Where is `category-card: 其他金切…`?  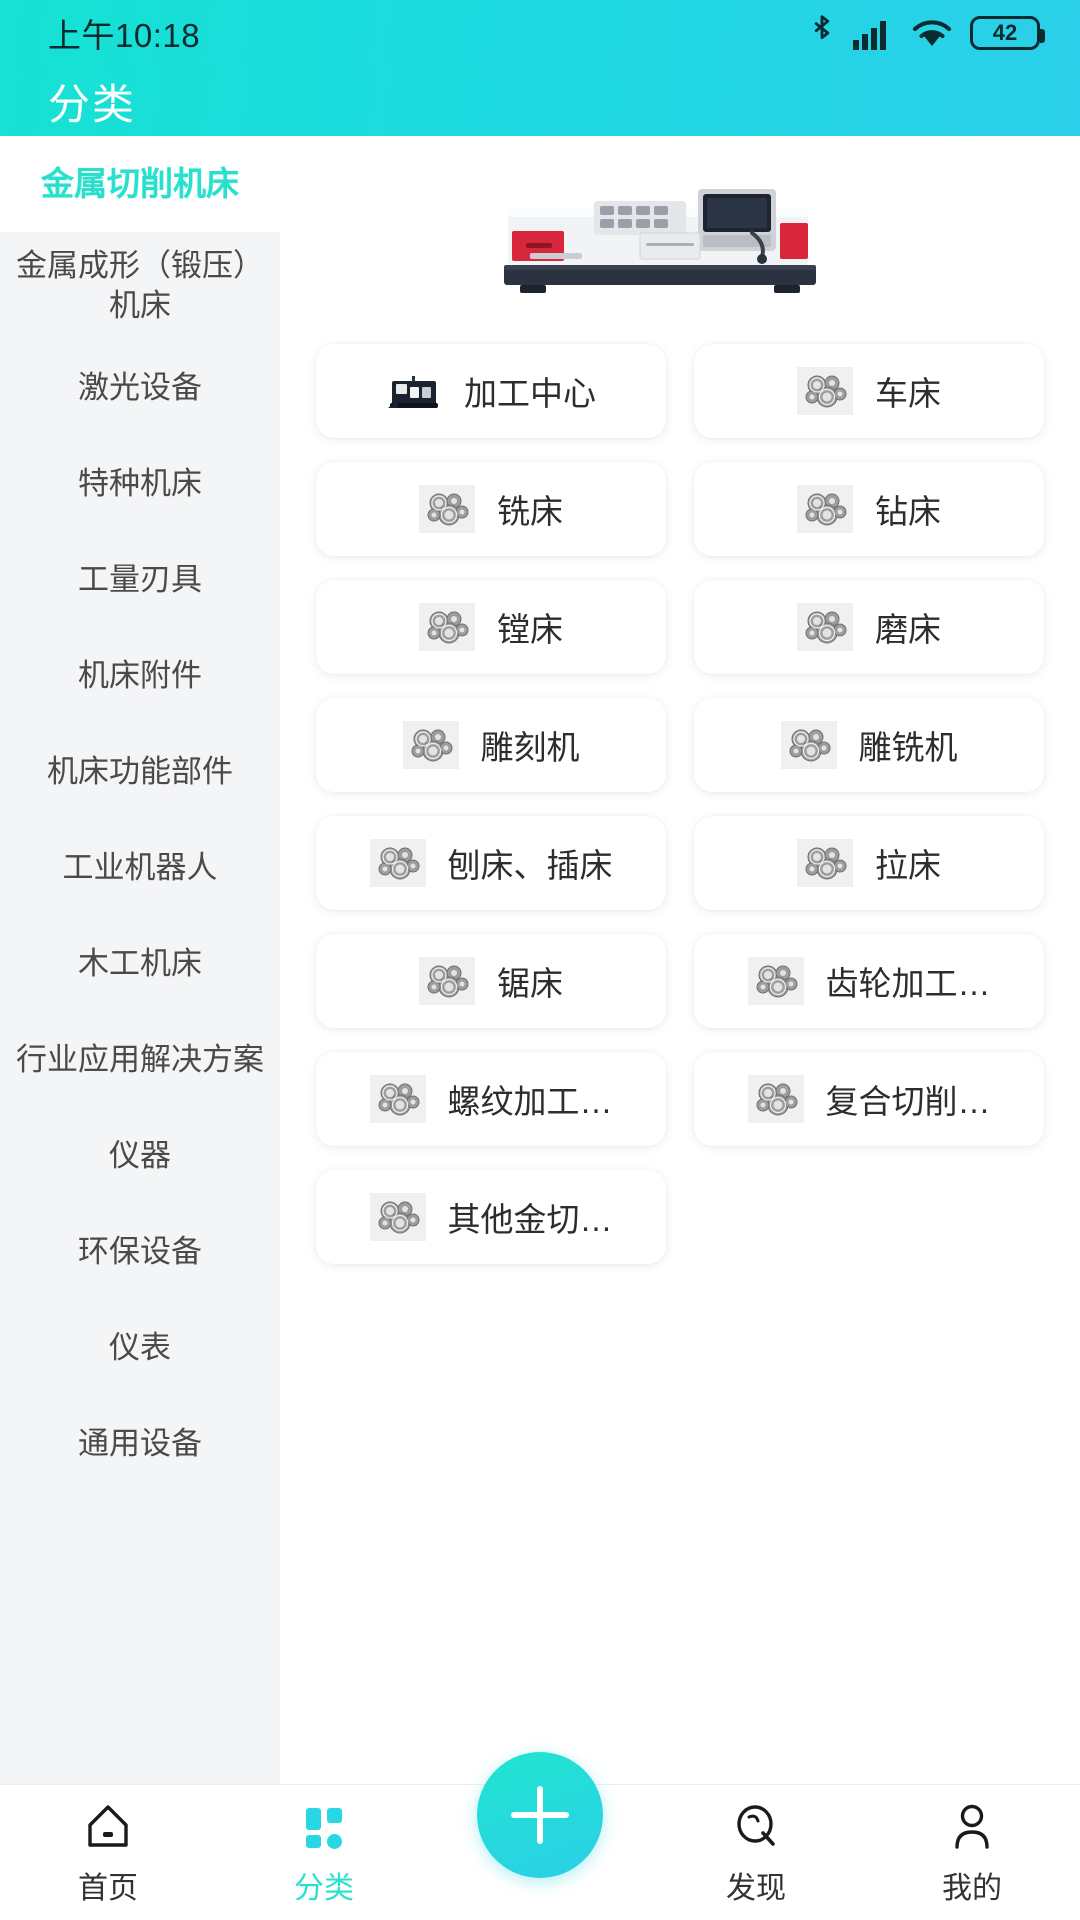
category-card: 其他金切… is located at coordinates (491, 1217).